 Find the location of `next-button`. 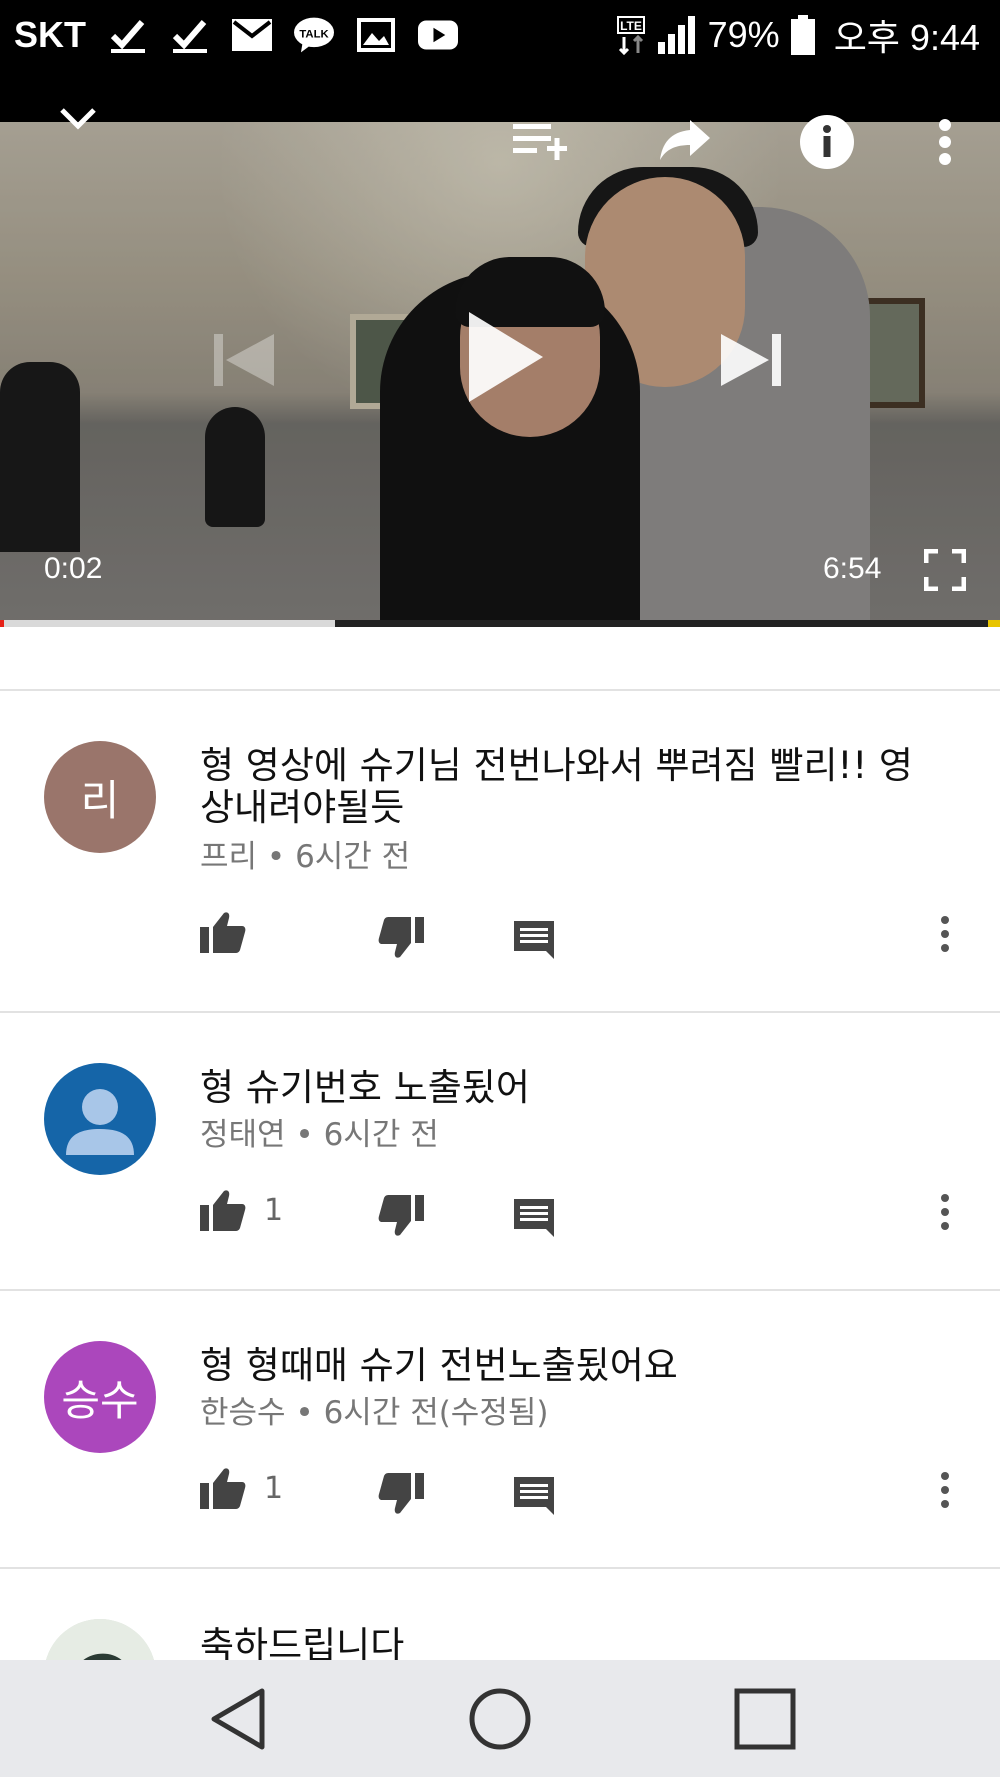

next-button is located at coordinates (750, 360).